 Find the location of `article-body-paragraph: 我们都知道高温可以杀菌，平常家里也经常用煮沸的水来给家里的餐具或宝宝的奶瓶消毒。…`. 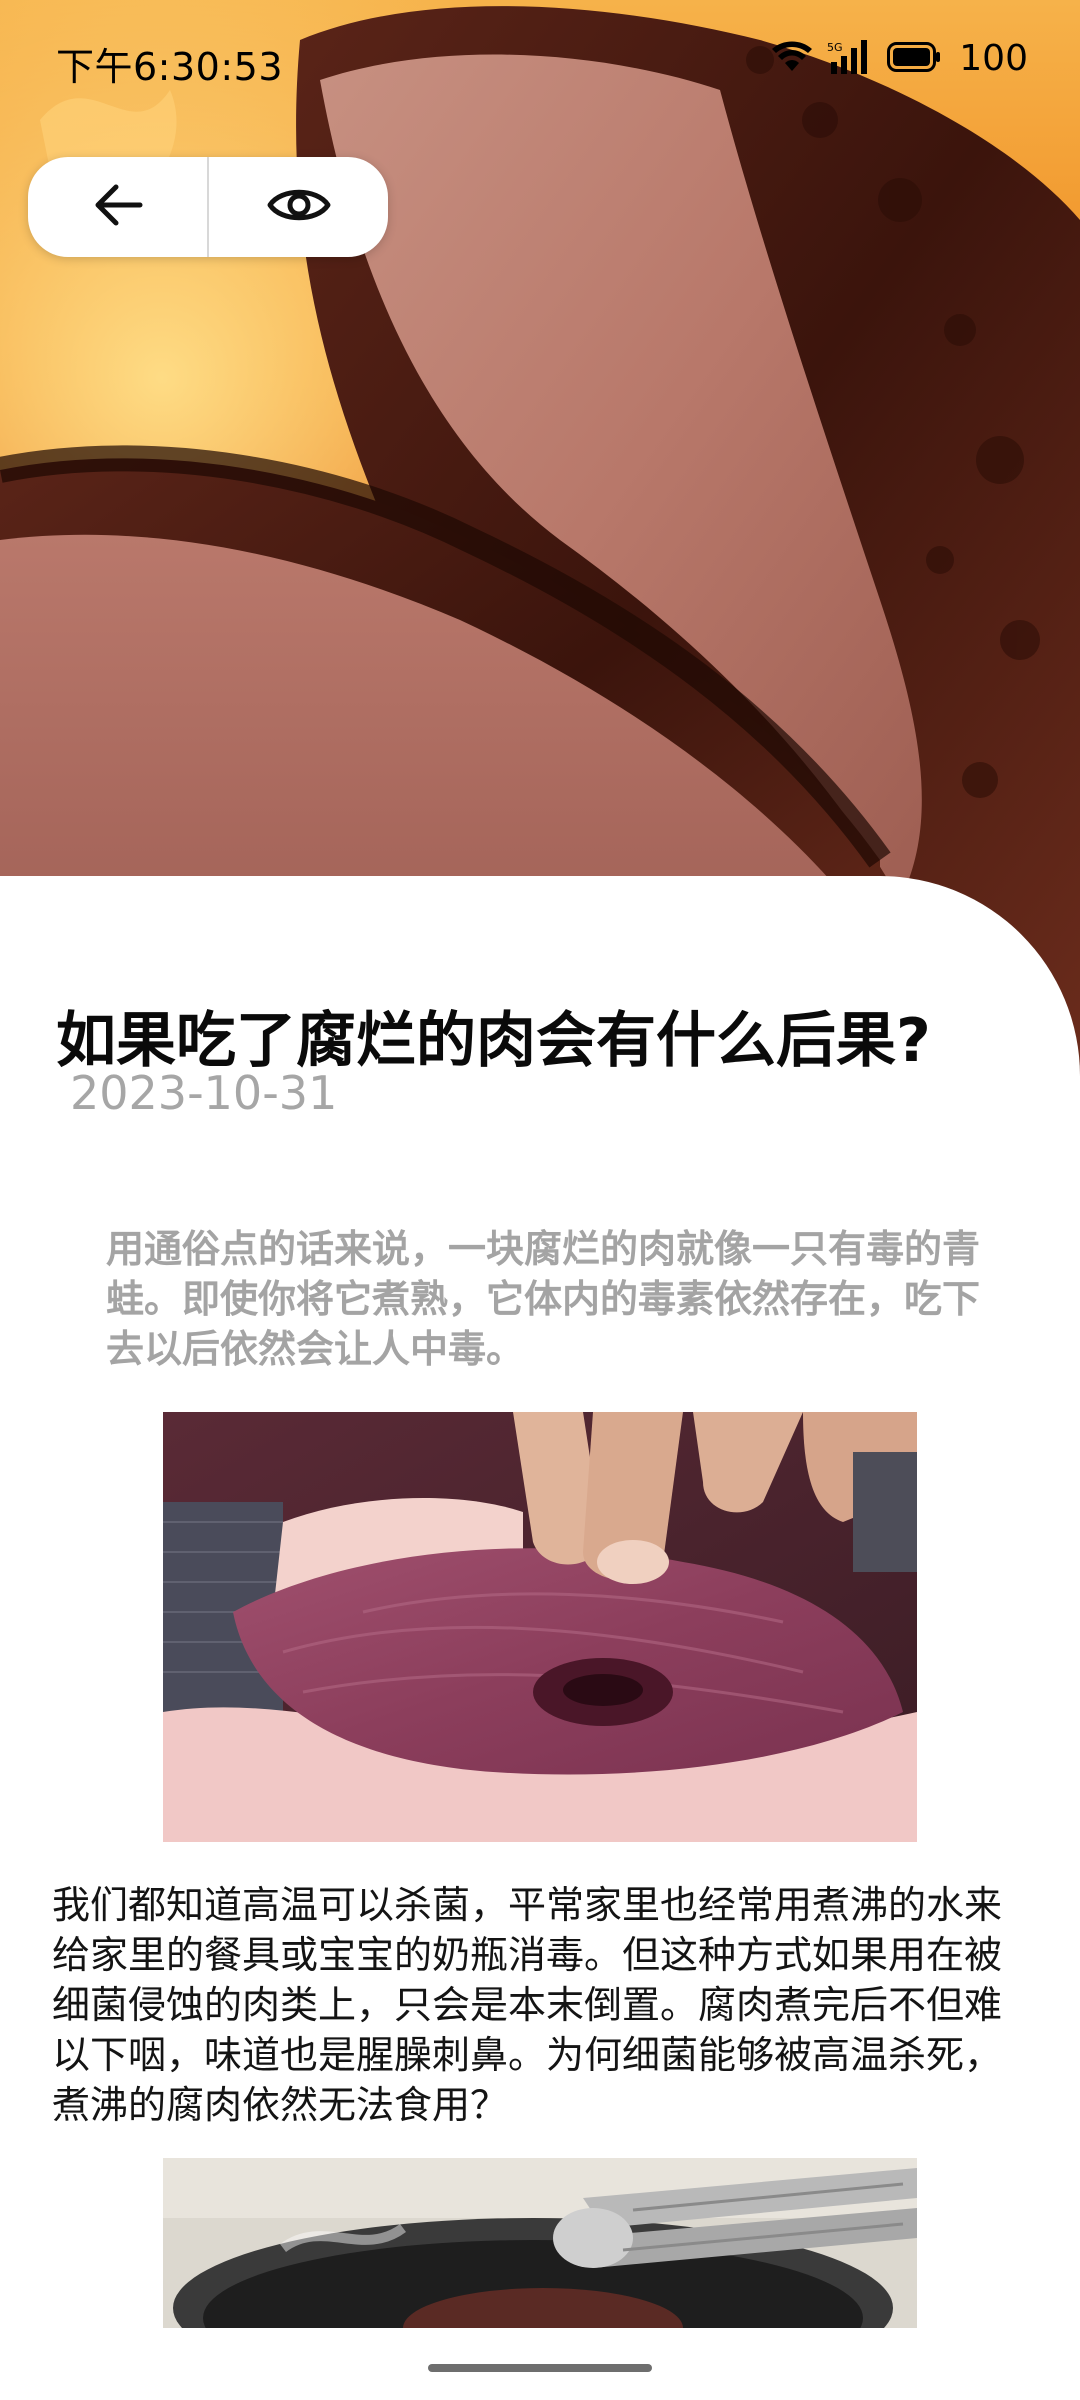

article-body-paragraph: 我们都知道高温可以杀菌，平常家里也经常用煮沸的水来给家里的餐具或宝宝的奶瓶消毒。… is located at coordinates (527, 2005).